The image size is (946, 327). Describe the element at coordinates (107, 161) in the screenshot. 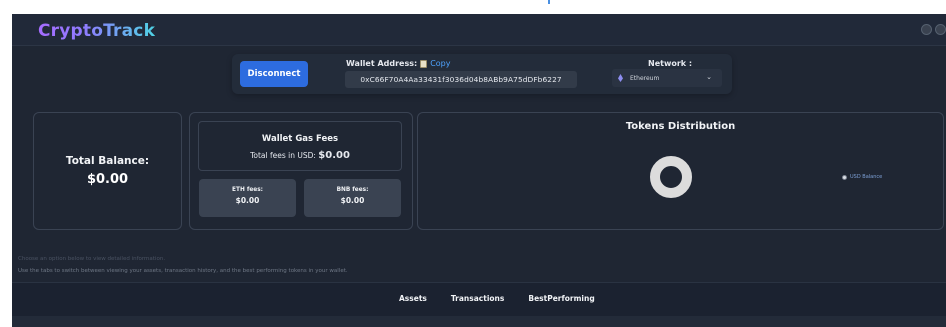

I see `total-balance-label: Total Balance:` at that location.